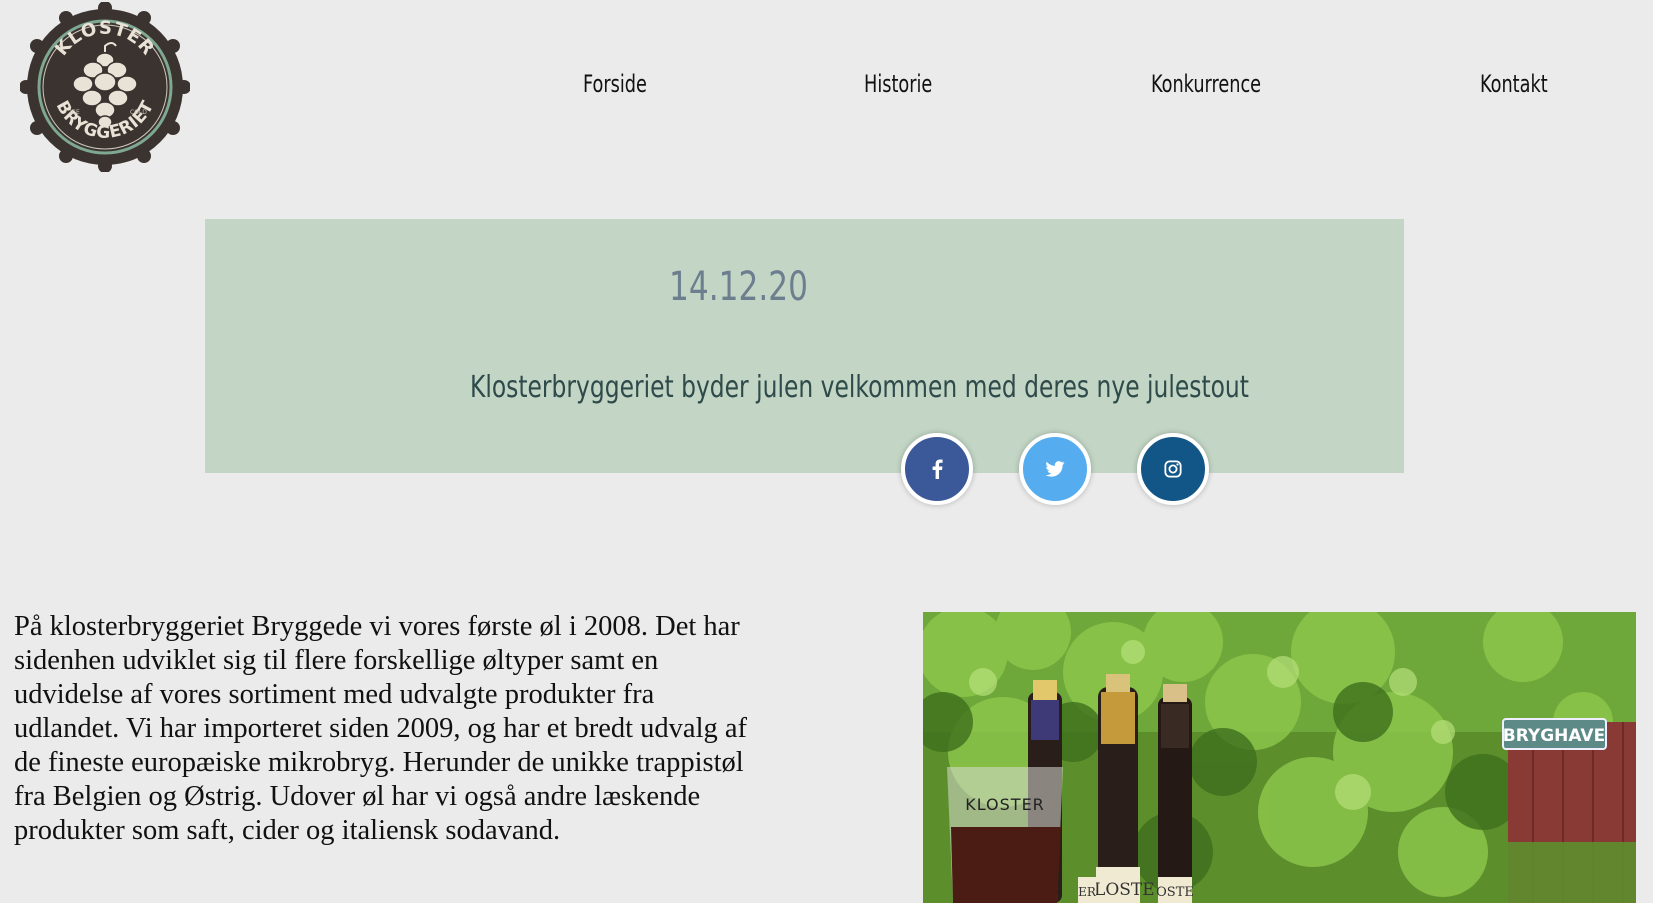 This screenshot has height=903, width=1653. I want to click on svg-text: COLD, so click(138, 112).